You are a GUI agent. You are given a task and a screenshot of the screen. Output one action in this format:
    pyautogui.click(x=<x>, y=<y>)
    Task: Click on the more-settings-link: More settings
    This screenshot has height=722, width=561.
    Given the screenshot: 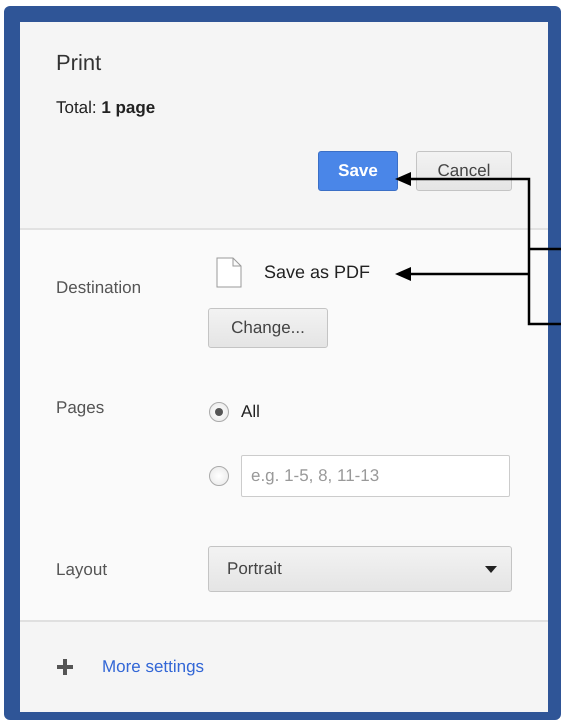 What is the action you would take?
    pyautogui.click(x=153, y=667)
    